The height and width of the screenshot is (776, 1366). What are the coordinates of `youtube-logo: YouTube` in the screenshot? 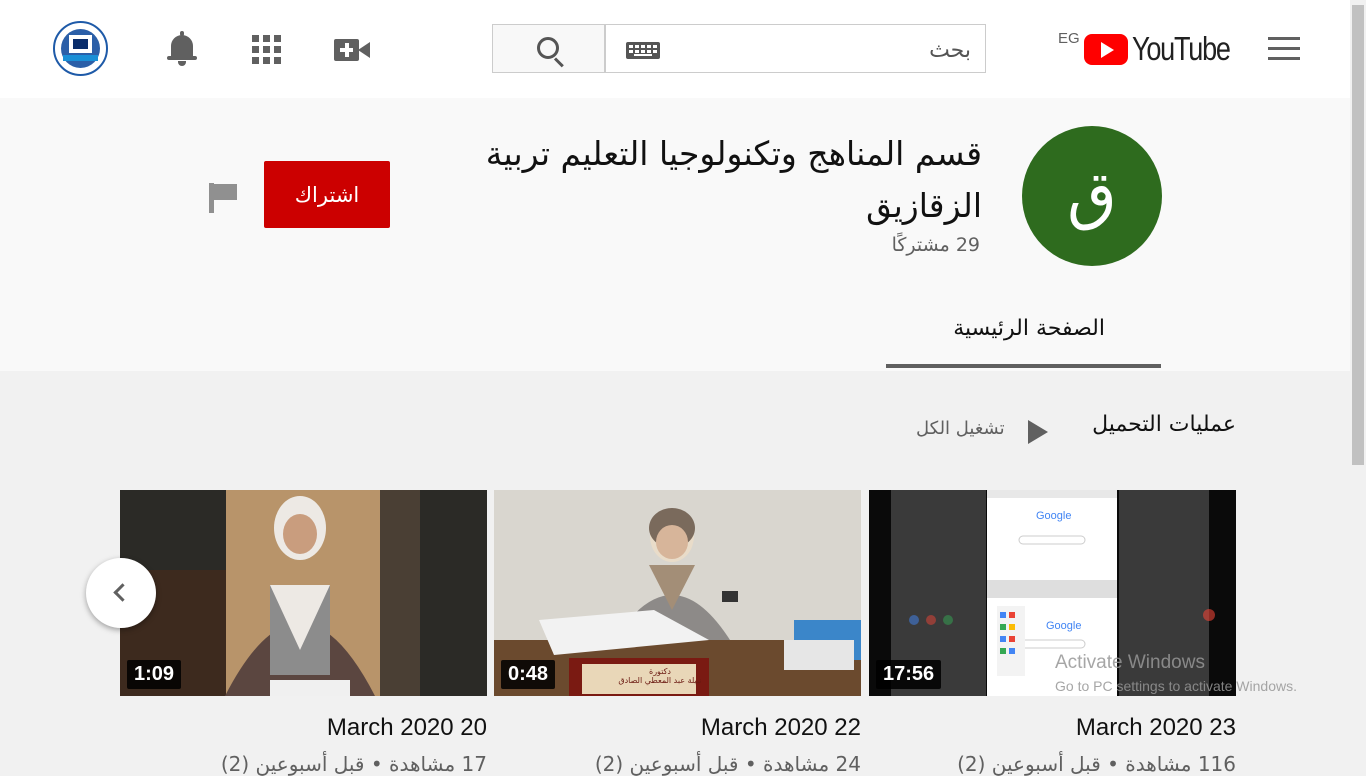 It's located at (1167, 48).